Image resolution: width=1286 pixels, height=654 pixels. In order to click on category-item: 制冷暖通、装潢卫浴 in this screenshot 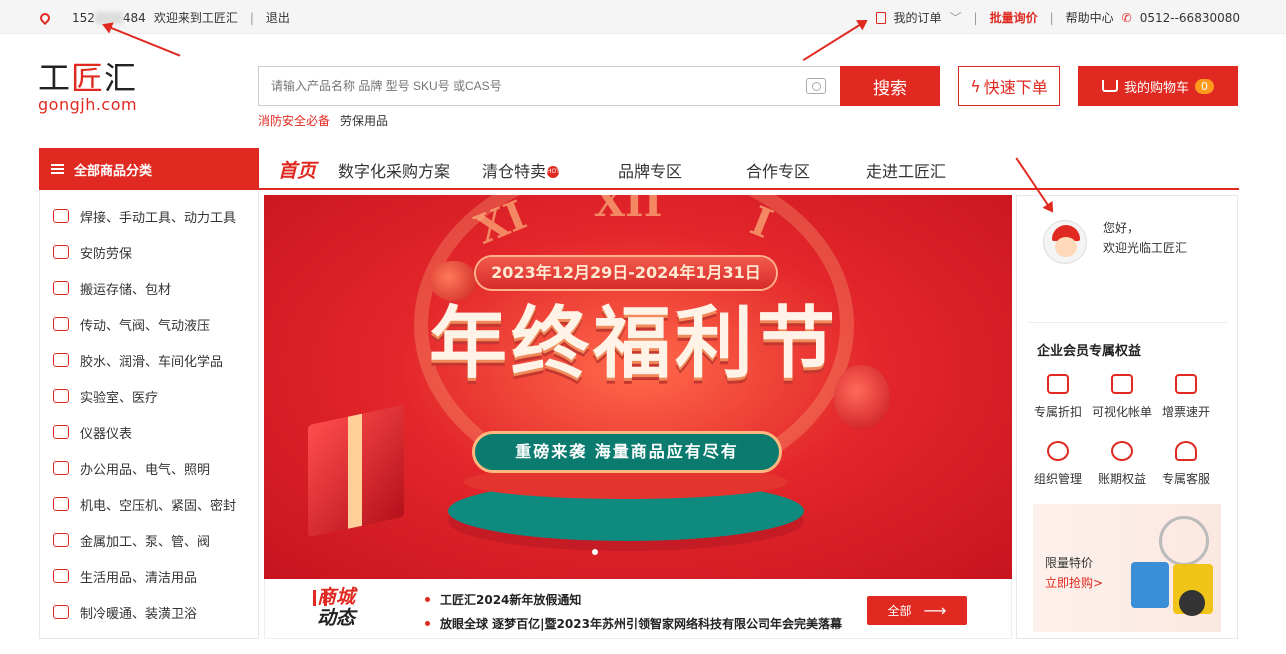, I will do `click(150, 612)`.